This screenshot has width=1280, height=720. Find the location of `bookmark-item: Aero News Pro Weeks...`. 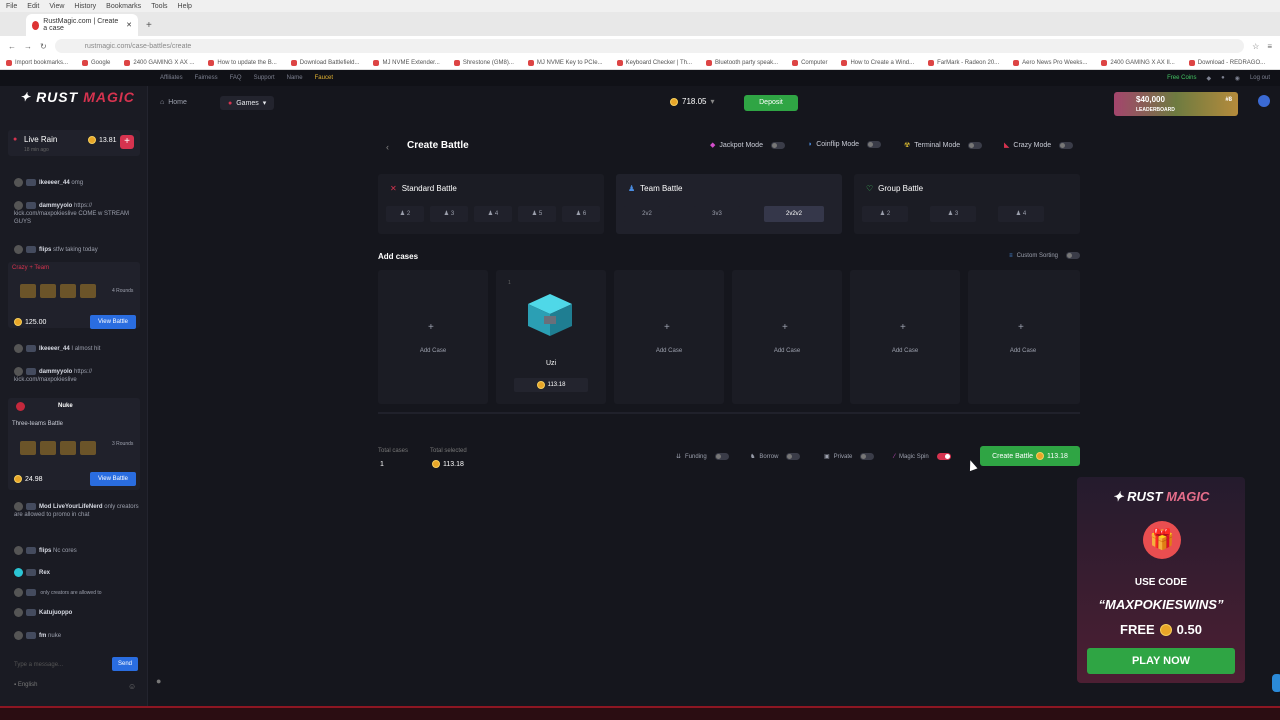

bookmark-item: Aero News Pro Weeks... is located at coordinates (1050, 62).